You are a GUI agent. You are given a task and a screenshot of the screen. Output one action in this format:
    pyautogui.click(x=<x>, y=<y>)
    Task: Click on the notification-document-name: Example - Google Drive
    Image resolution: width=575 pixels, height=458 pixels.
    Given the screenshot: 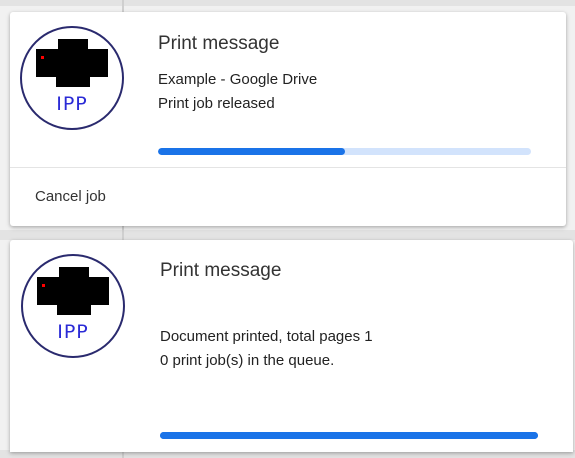 What is the action you would take?
    pyautogui.click(x=238, y=79)
    